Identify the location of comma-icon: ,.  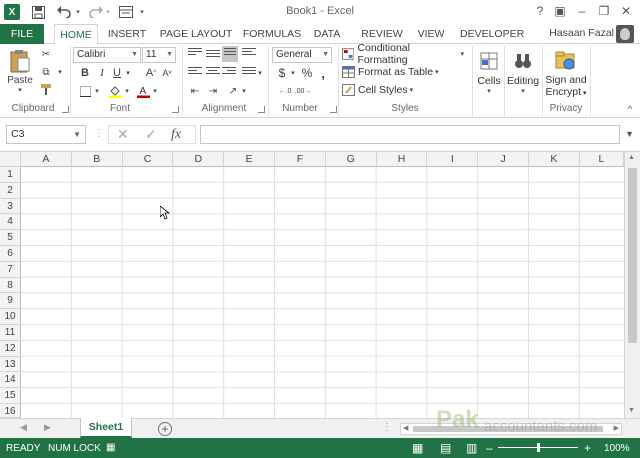
(323, 73).